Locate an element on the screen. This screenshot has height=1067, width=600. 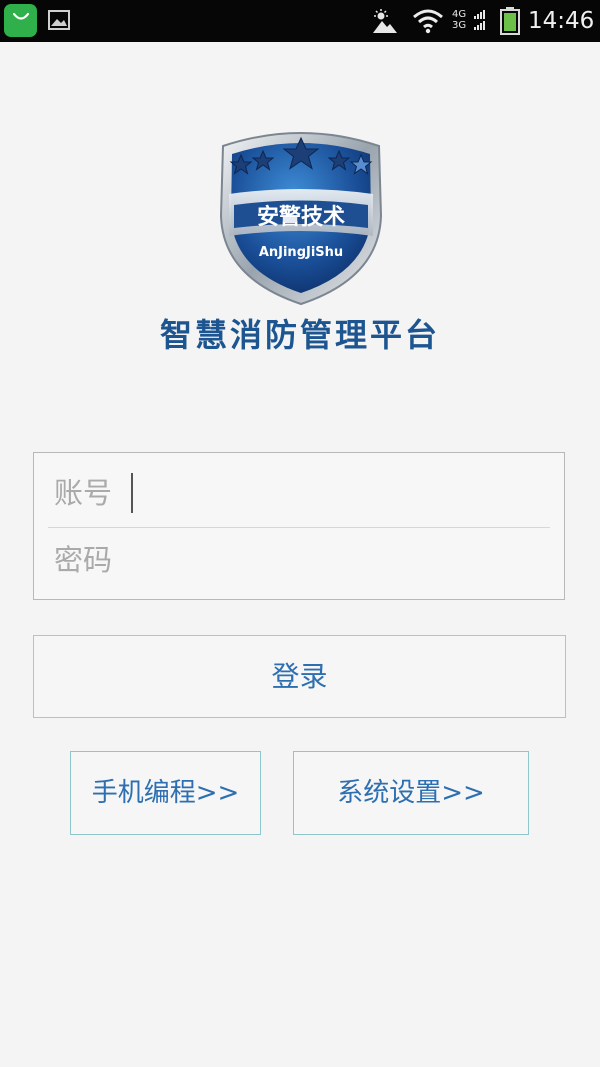
battery-icon is located at coordinates (510, 21).